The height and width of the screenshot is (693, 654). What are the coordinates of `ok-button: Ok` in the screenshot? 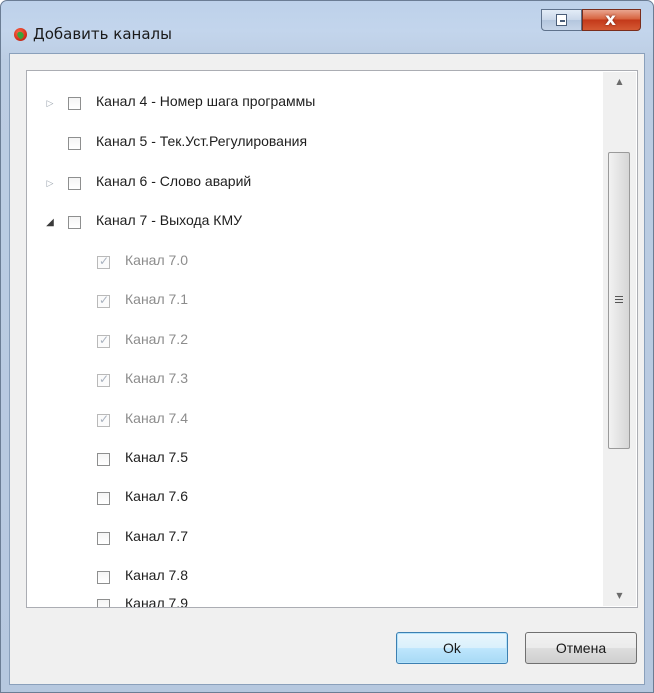 It's located at (452, 648).